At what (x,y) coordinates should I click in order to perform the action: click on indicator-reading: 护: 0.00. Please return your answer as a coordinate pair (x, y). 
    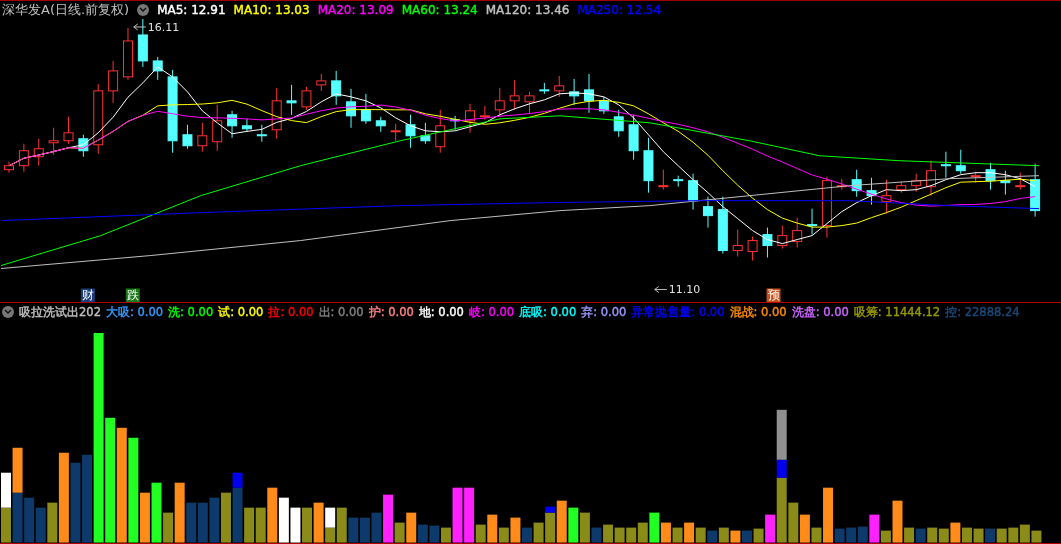
    Looking at the image, I should click on (391, 312).